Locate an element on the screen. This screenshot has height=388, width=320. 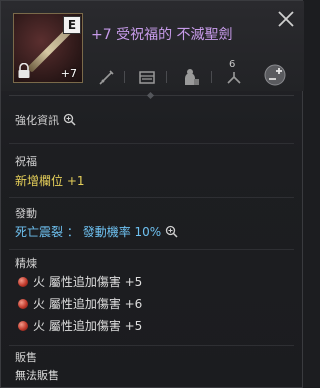
item-attribute-icons: 6 is located at coordinates (193, 74).